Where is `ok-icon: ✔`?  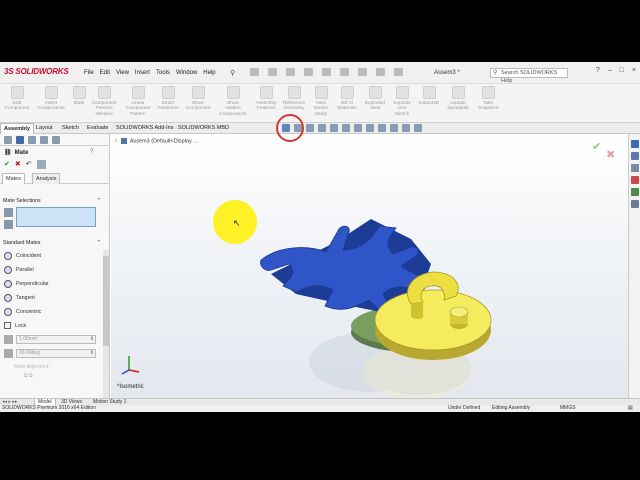
ok-icon: ✔ is located at coordinates (7, 164).